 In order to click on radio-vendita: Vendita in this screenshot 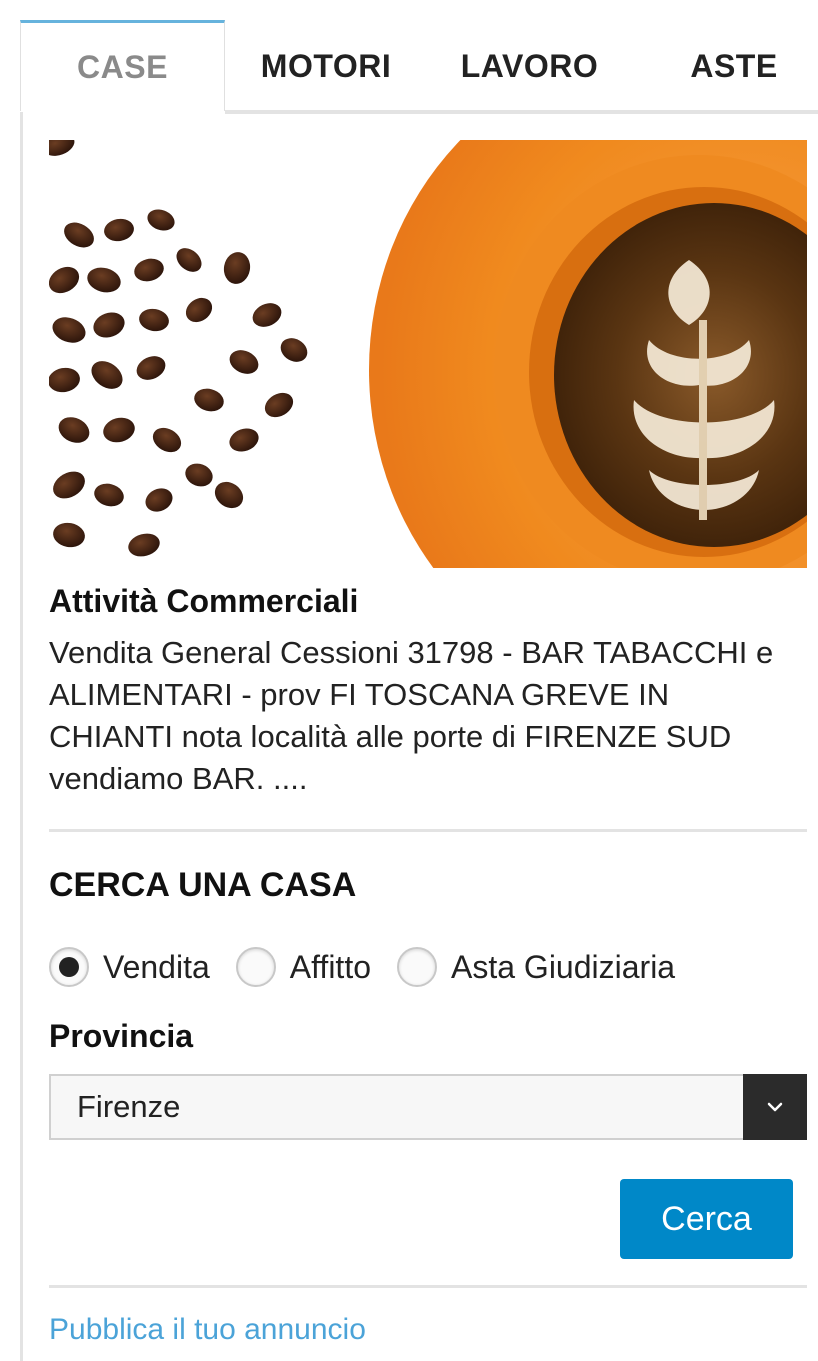, I will do `click(129, 967)`.